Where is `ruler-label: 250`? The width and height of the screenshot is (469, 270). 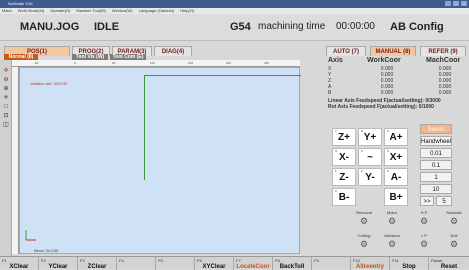
ruler-label: 250 is located at coordinates (267, 63).